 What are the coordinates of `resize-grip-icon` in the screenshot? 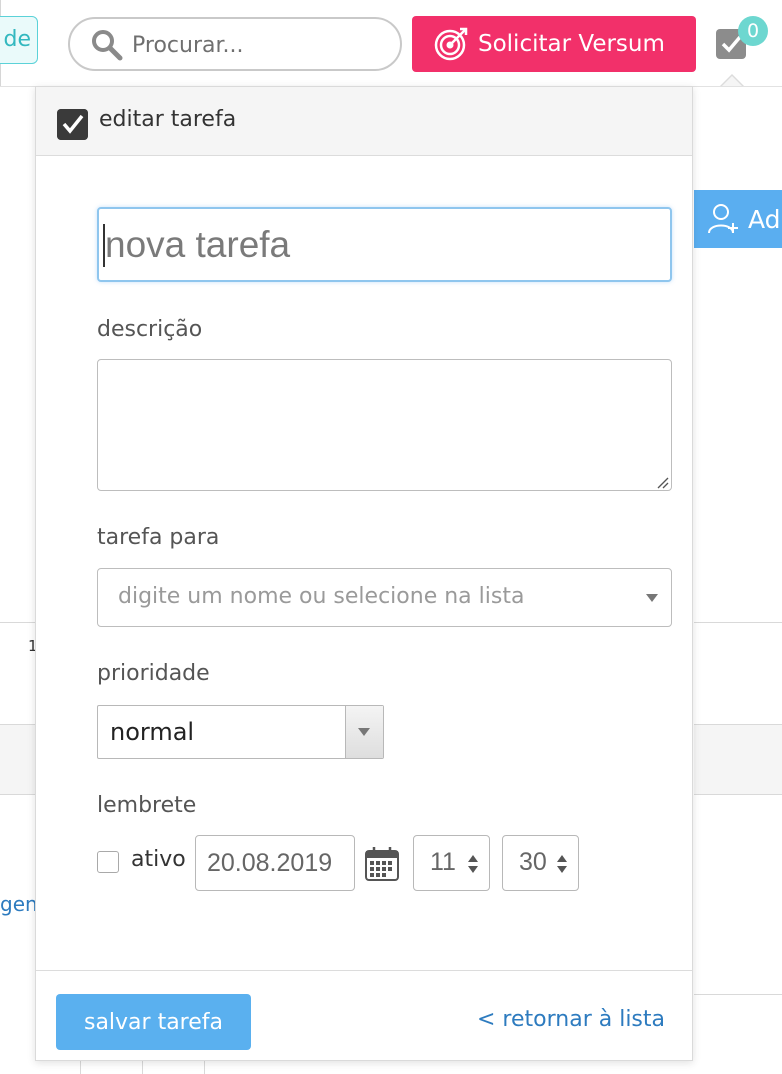 It's located at (661, 481).